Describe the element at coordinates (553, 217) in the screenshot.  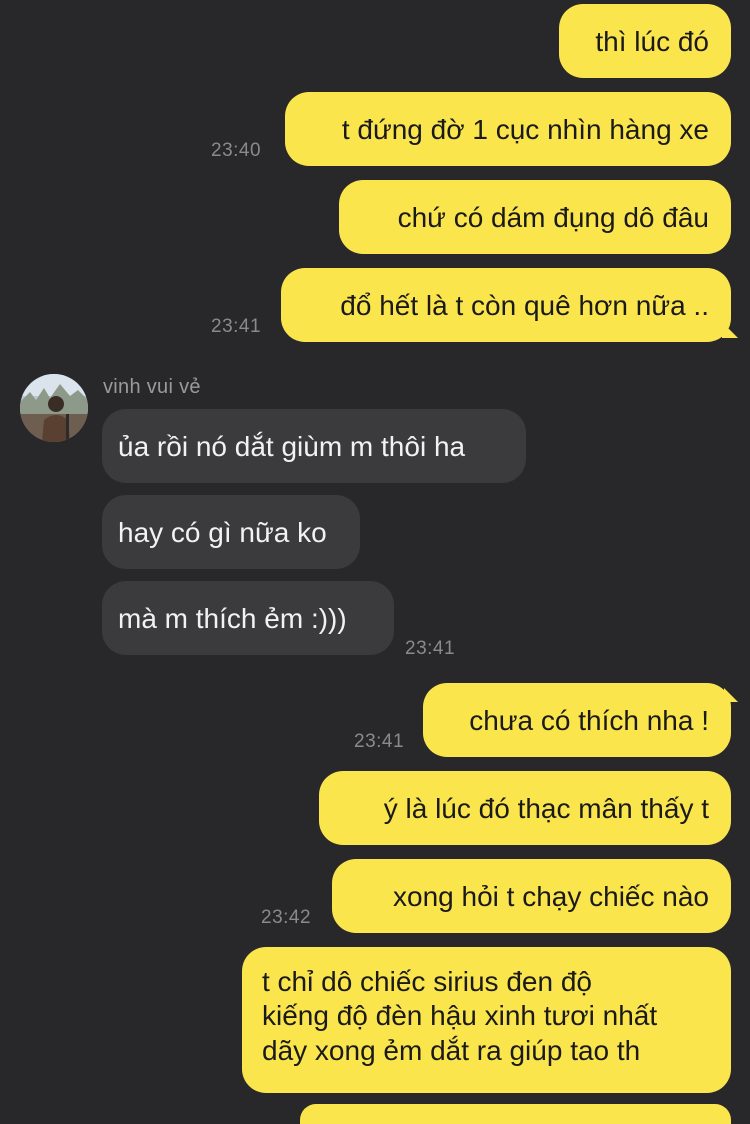
I see `message-text: chứ có dám đụng dô đâu` at that location.